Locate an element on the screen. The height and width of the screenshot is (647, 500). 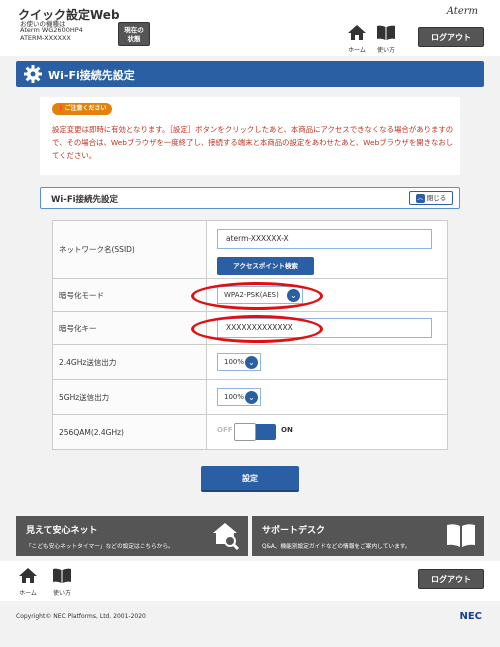
footer-home-nav: ホーム is located at coordinates (28, 582).